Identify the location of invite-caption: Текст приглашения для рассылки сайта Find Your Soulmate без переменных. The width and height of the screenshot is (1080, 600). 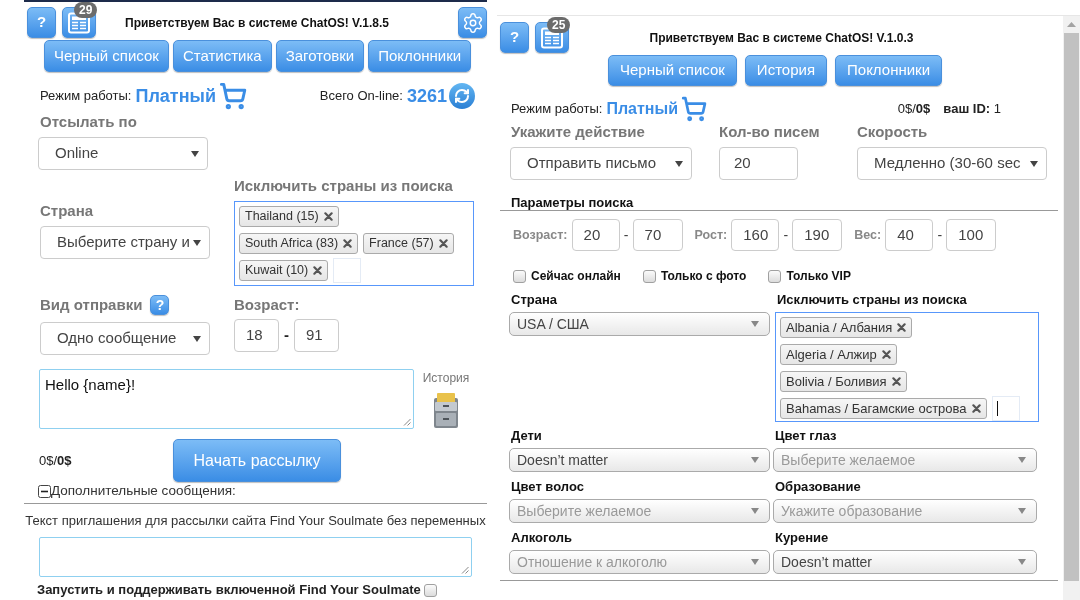
(255, 521).